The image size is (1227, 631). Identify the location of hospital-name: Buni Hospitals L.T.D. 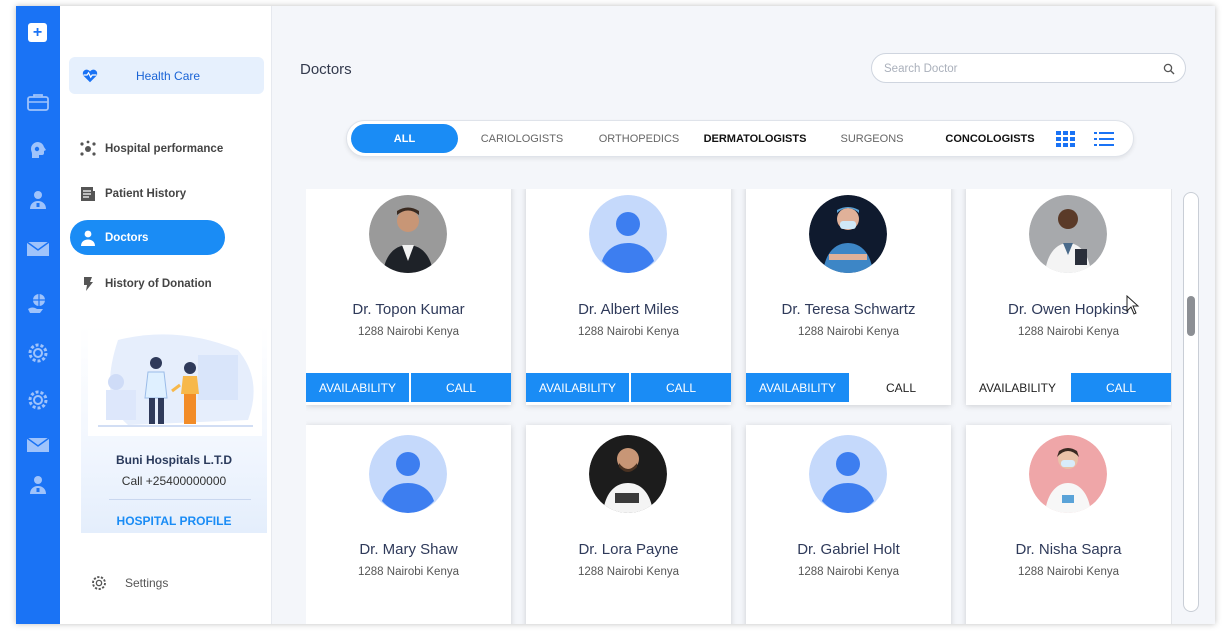
(173, 460).